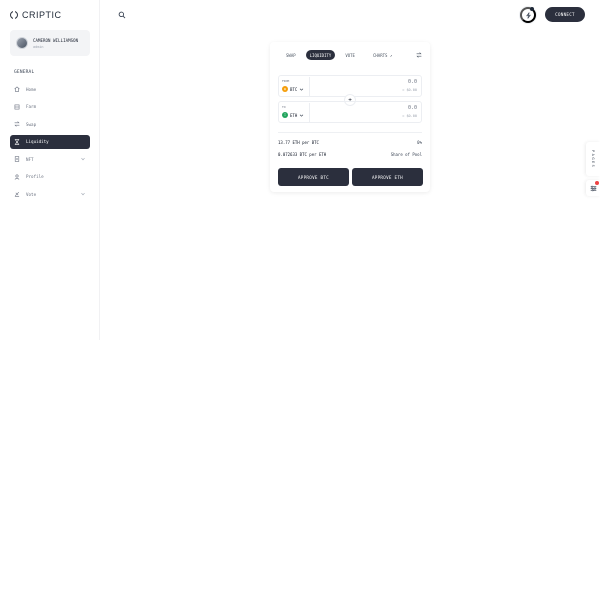 This screenshot has width=600, height=600. What do you see at coordinates (35, 176) in the screenshot?
I see `sidebar-item-label: Profile` at bounding box center [35, 176].